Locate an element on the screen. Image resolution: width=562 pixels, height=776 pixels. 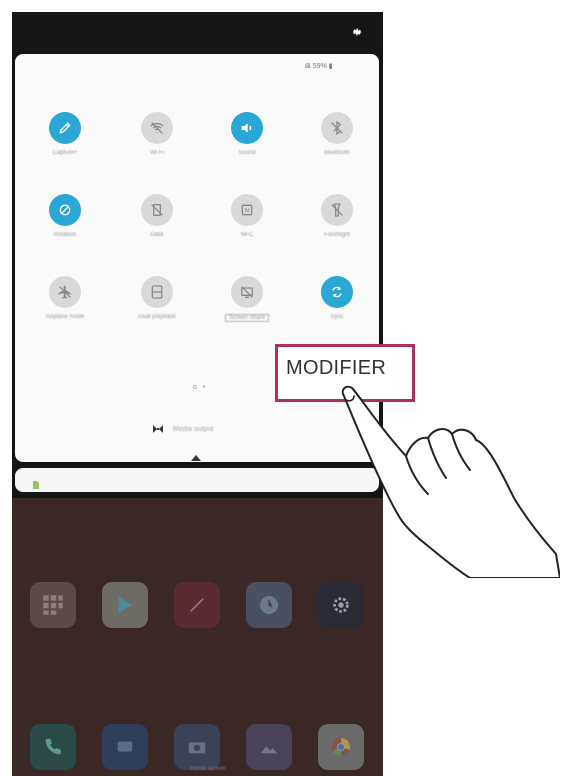
phone-icon is located at coordinates (53, 747).